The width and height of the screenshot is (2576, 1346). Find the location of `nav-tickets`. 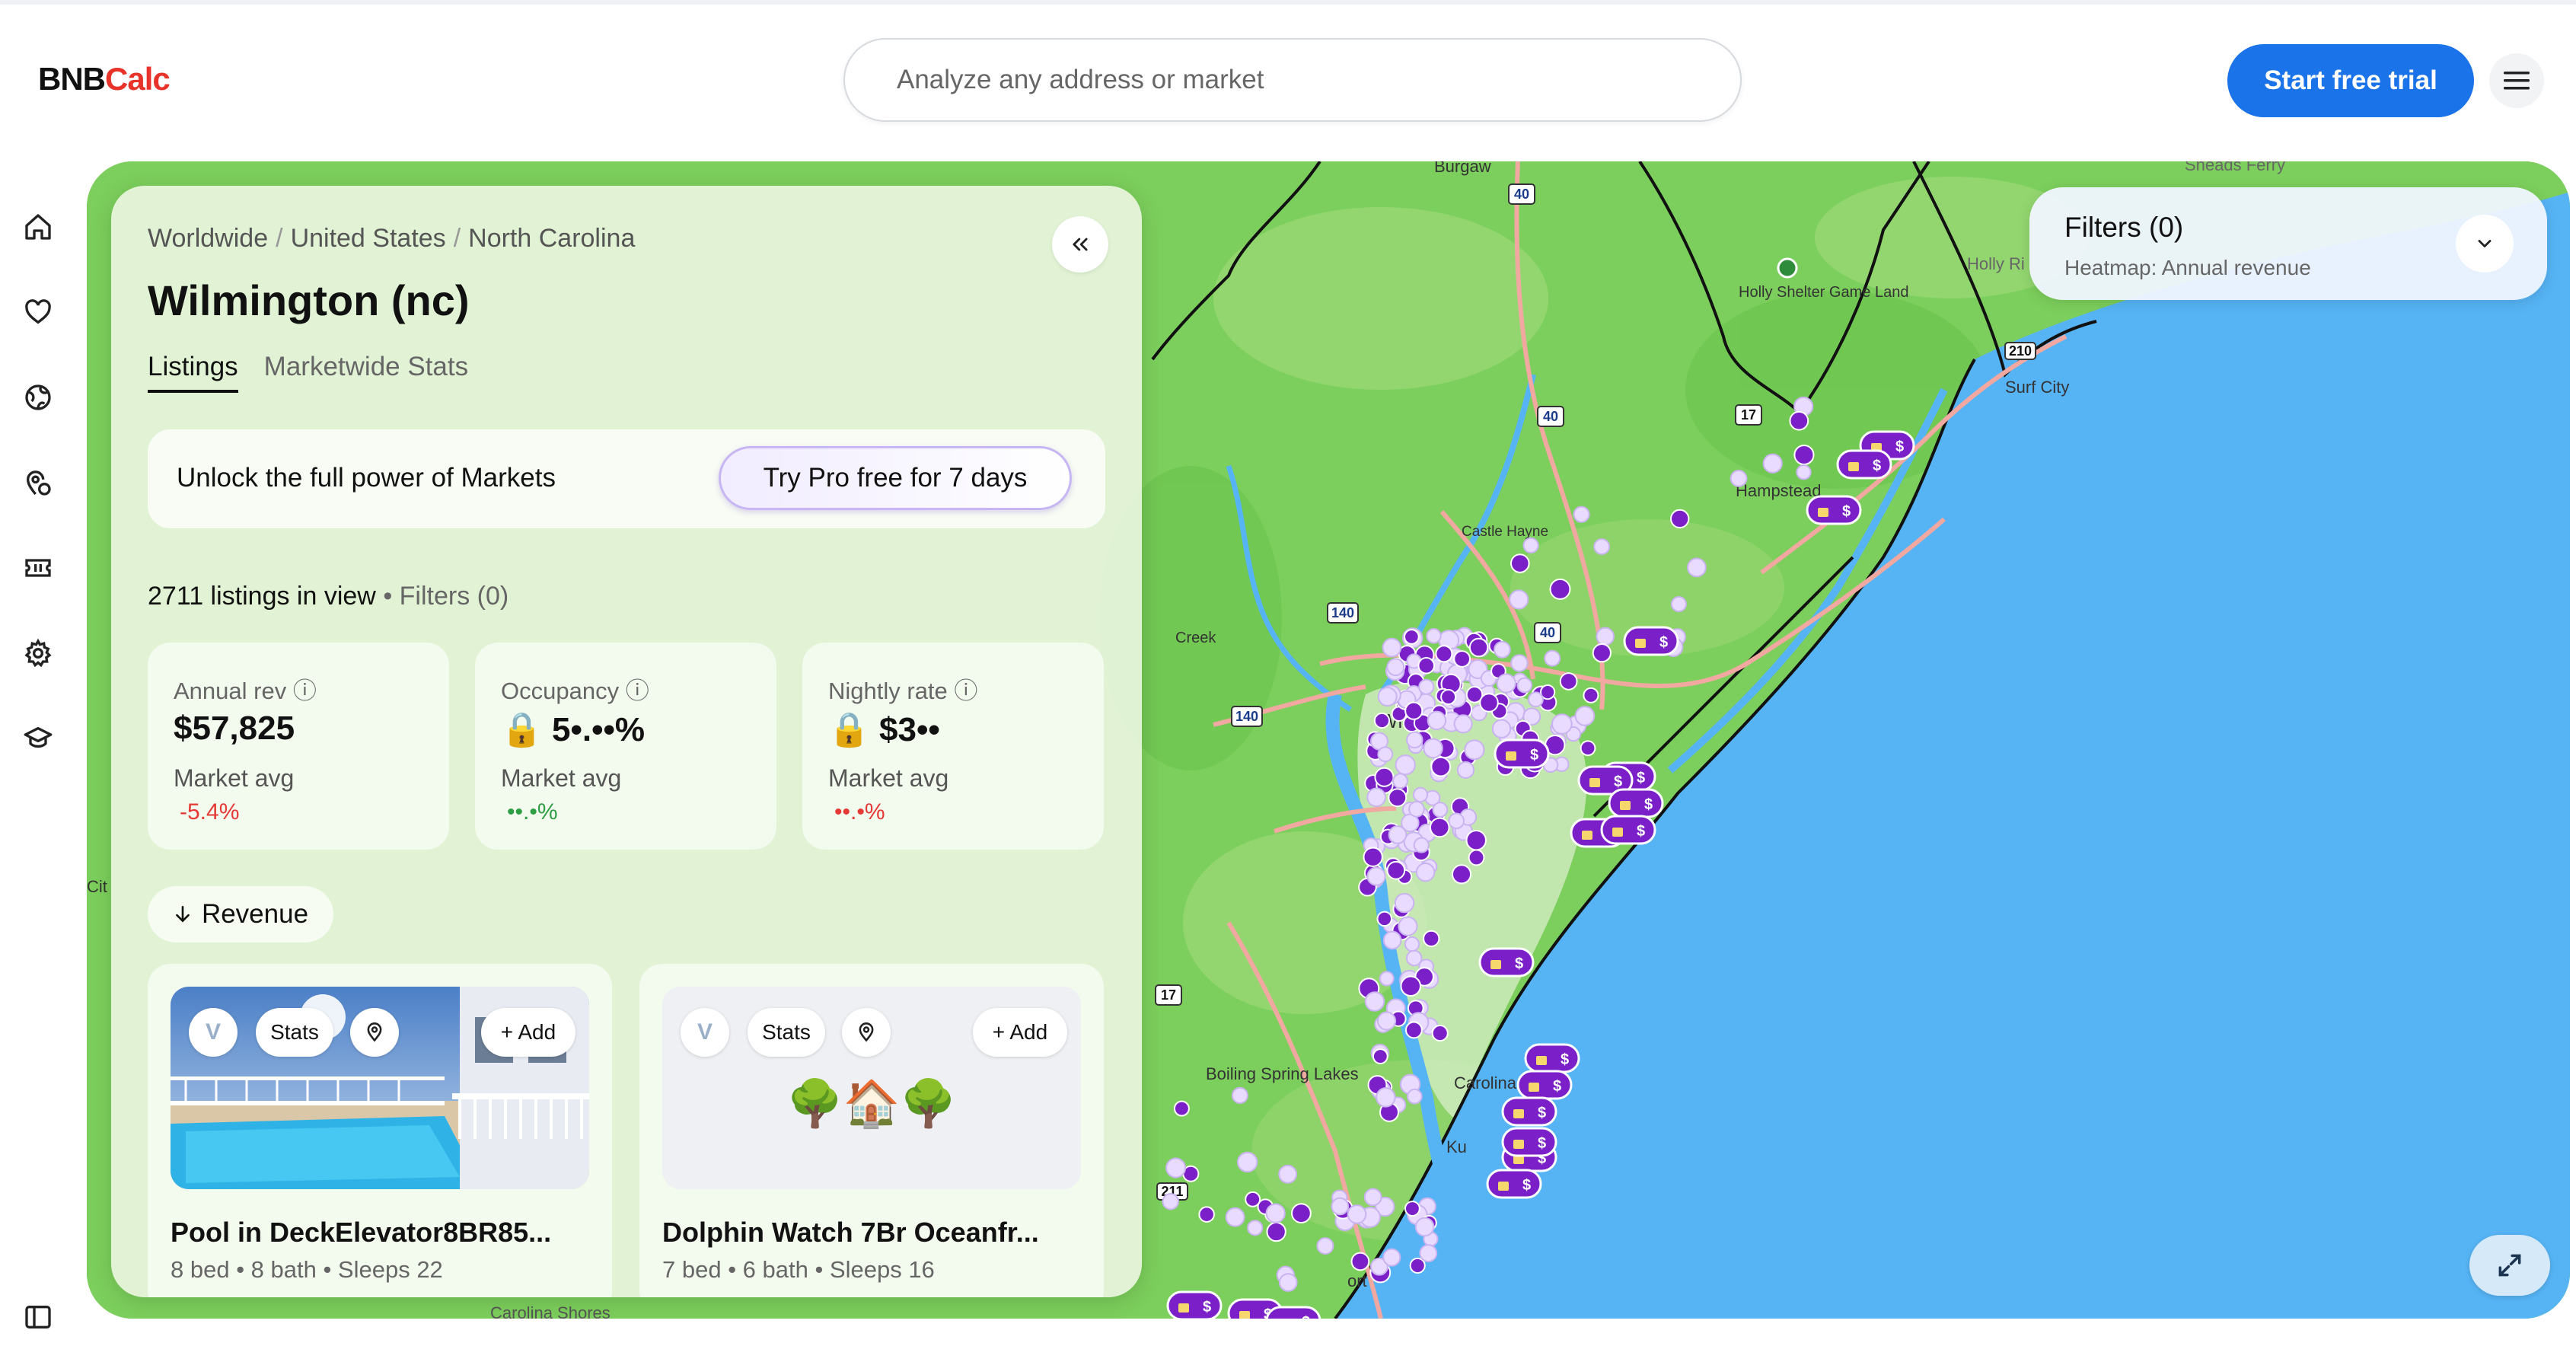

nav-tickets is located at coordinates (38, 568).